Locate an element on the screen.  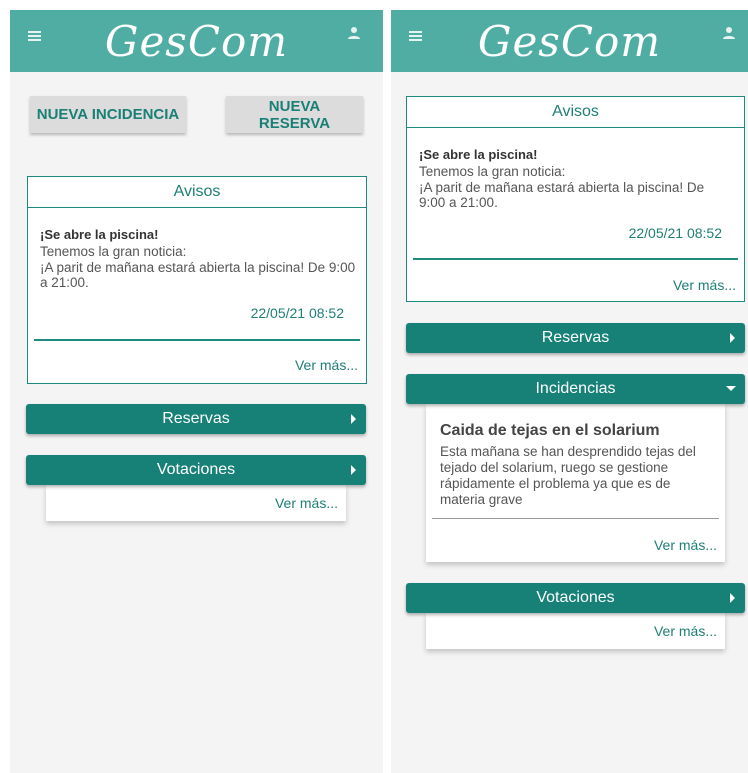
new-reservation-button: NUEVA RESERVA is located at coordinates (294, 114).